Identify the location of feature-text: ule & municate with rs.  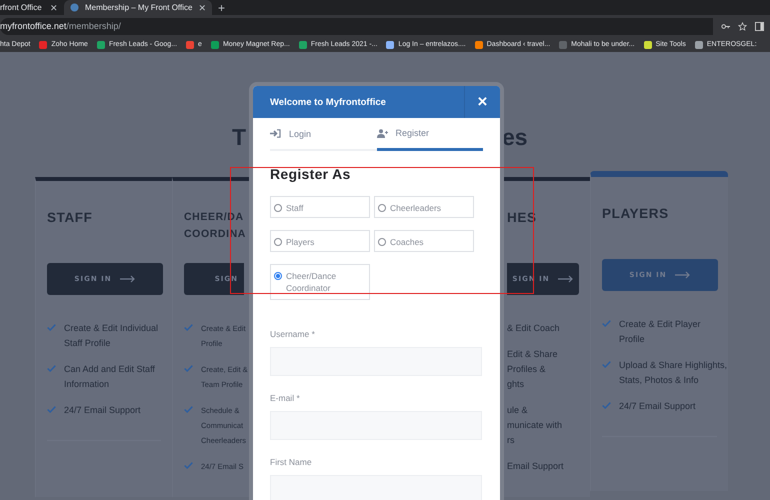
(534, 425).